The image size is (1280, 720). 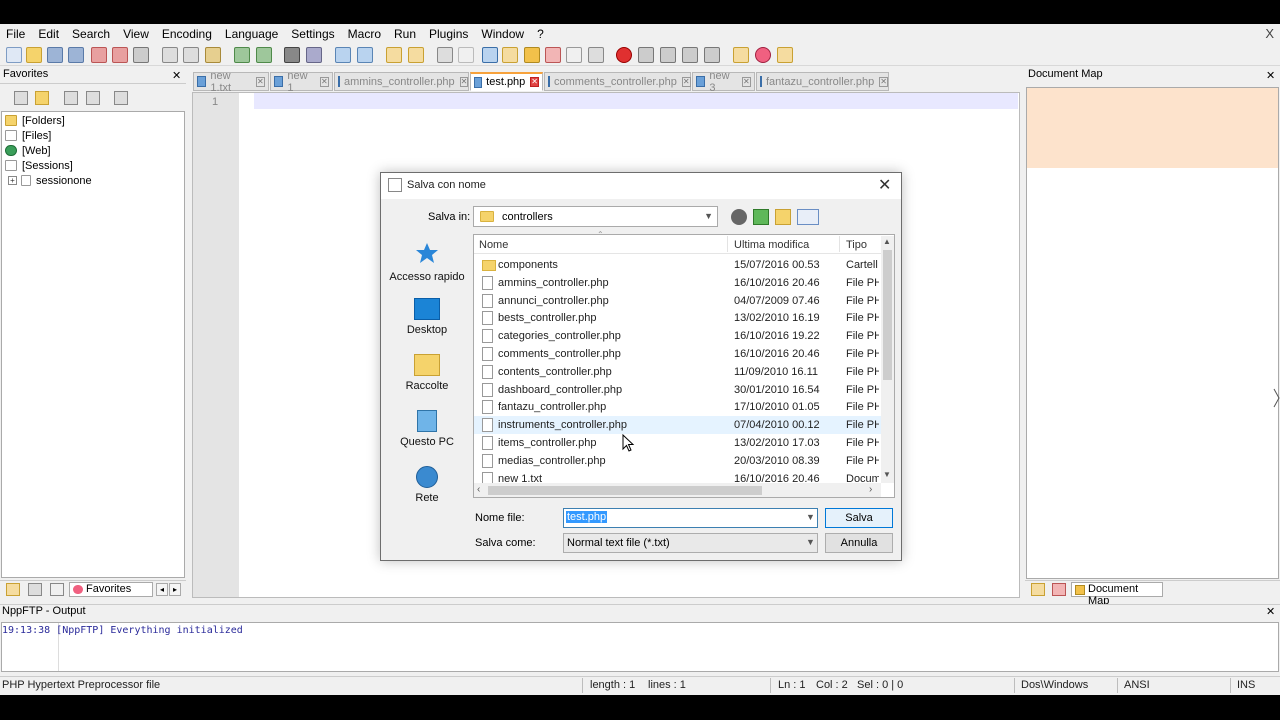 I want to click on stop-macro-icon, so click(x=646, y=55).